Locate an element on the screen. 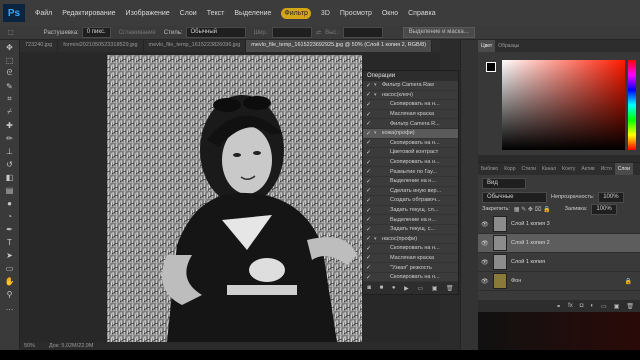  stop-icon: ■ is located at coordinates (382, 288).